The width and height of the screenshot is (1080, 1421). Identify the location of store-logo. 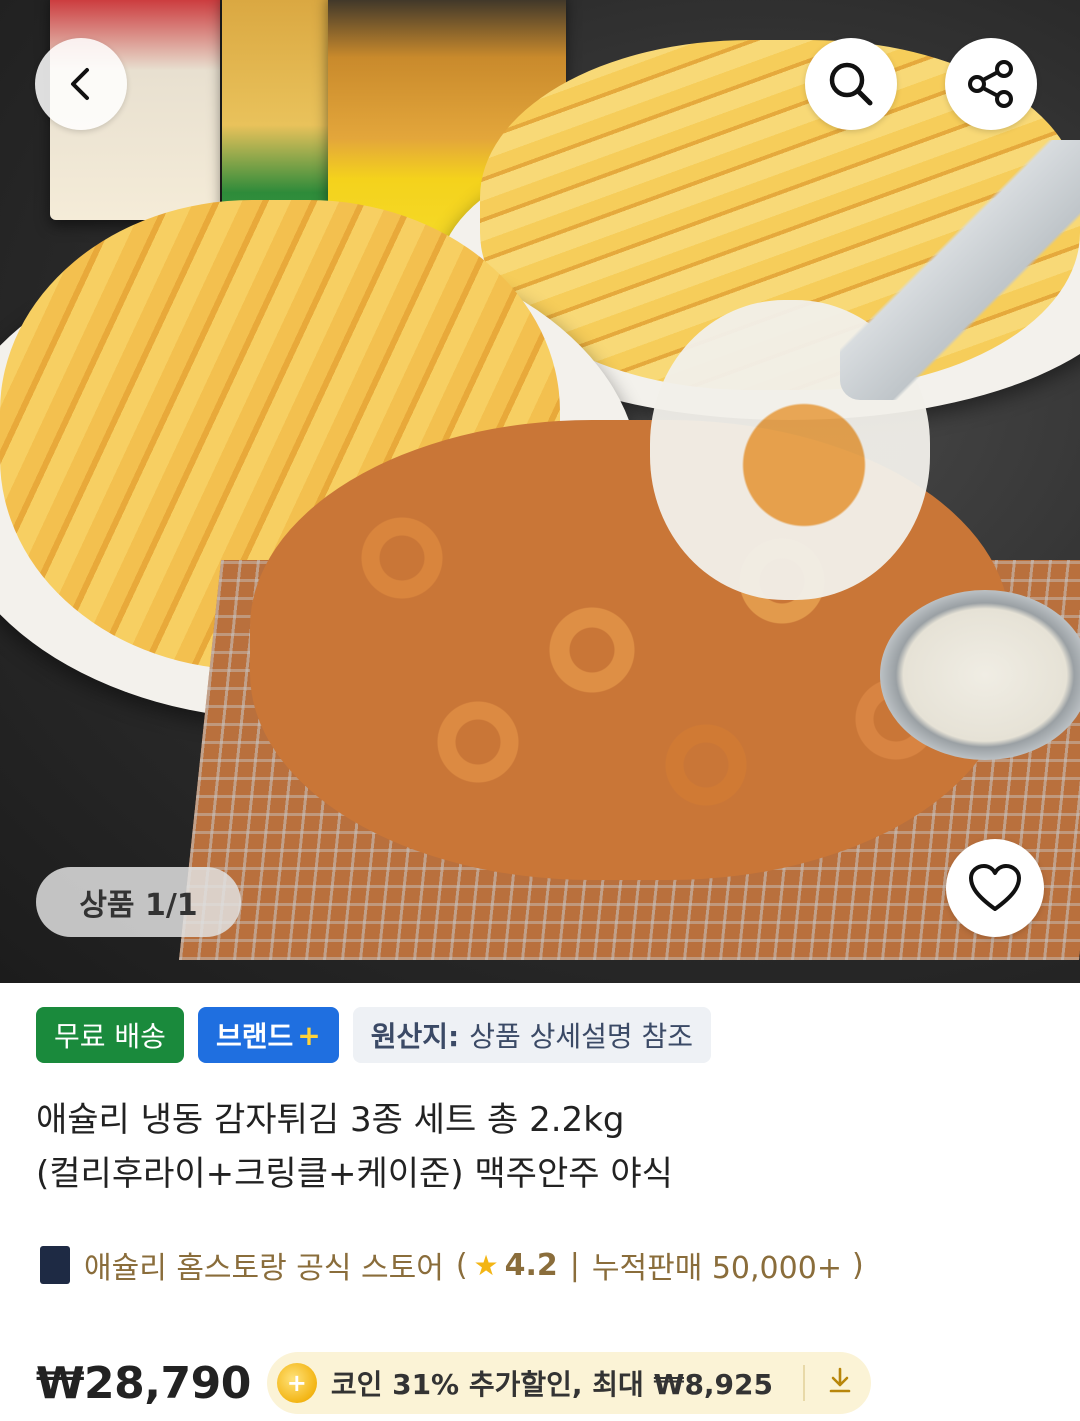
(55, 1265).